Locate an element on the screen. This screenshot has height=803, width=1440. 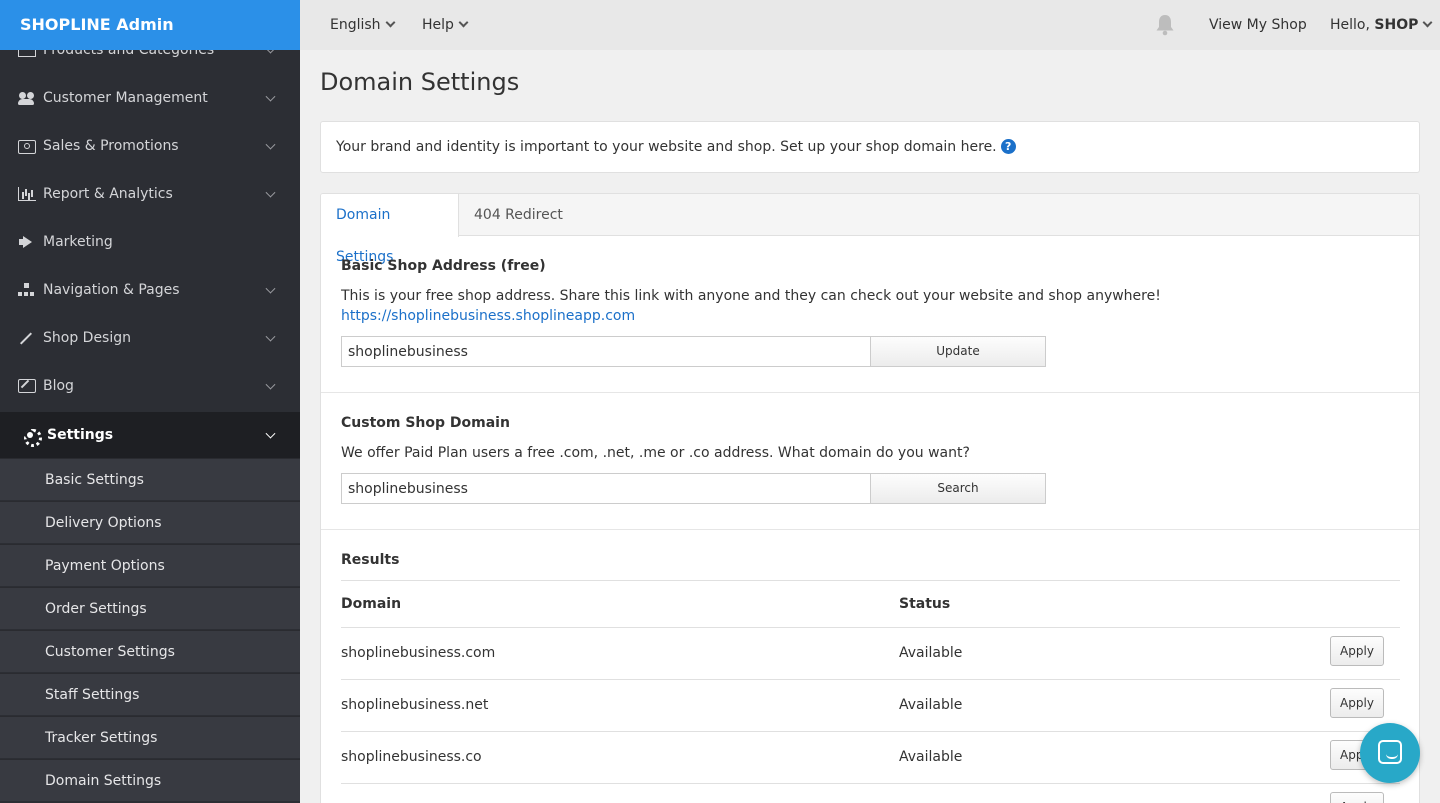
sidebar-subitem-customer-settings: Customer Settings is located at coordinates (150, 651).